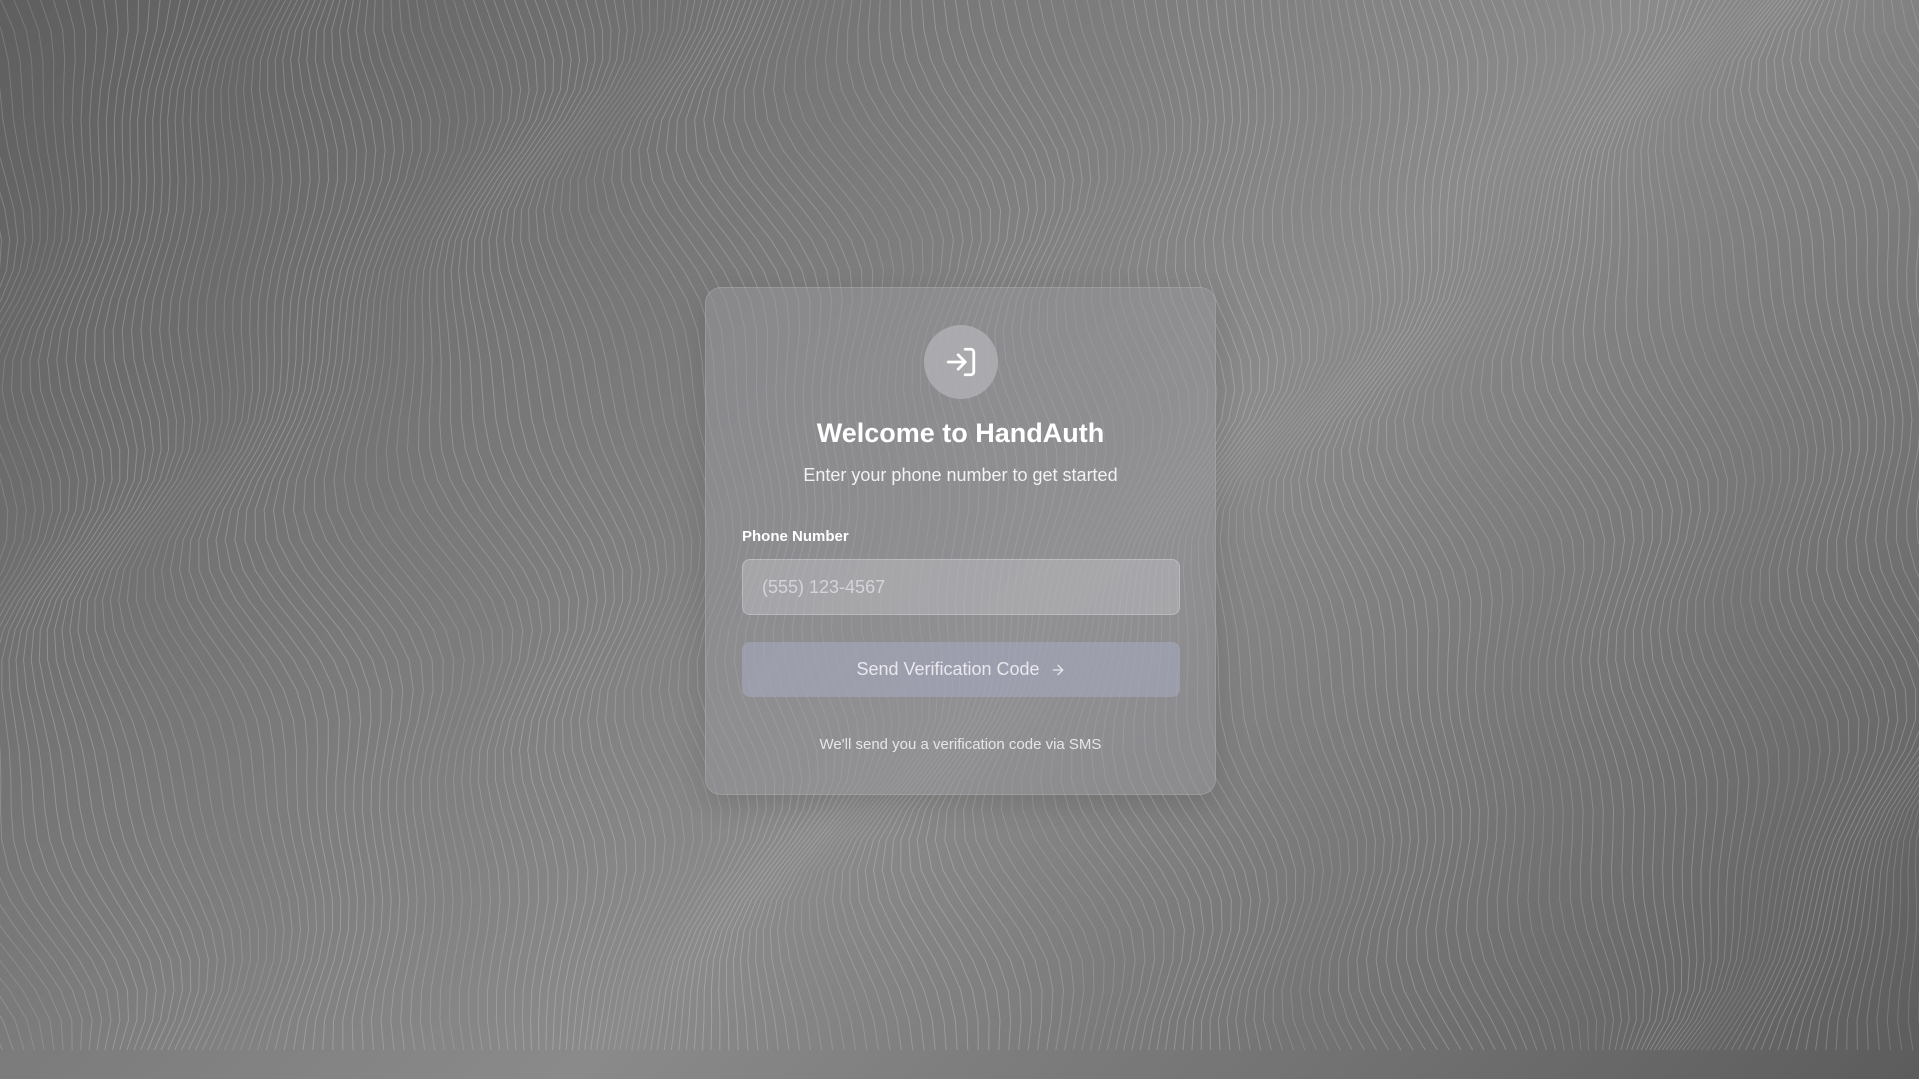 This screenshot has width=1919, height=1079. I want to click on send-verification-code-label: Send Verification Code, so click(948, 669).